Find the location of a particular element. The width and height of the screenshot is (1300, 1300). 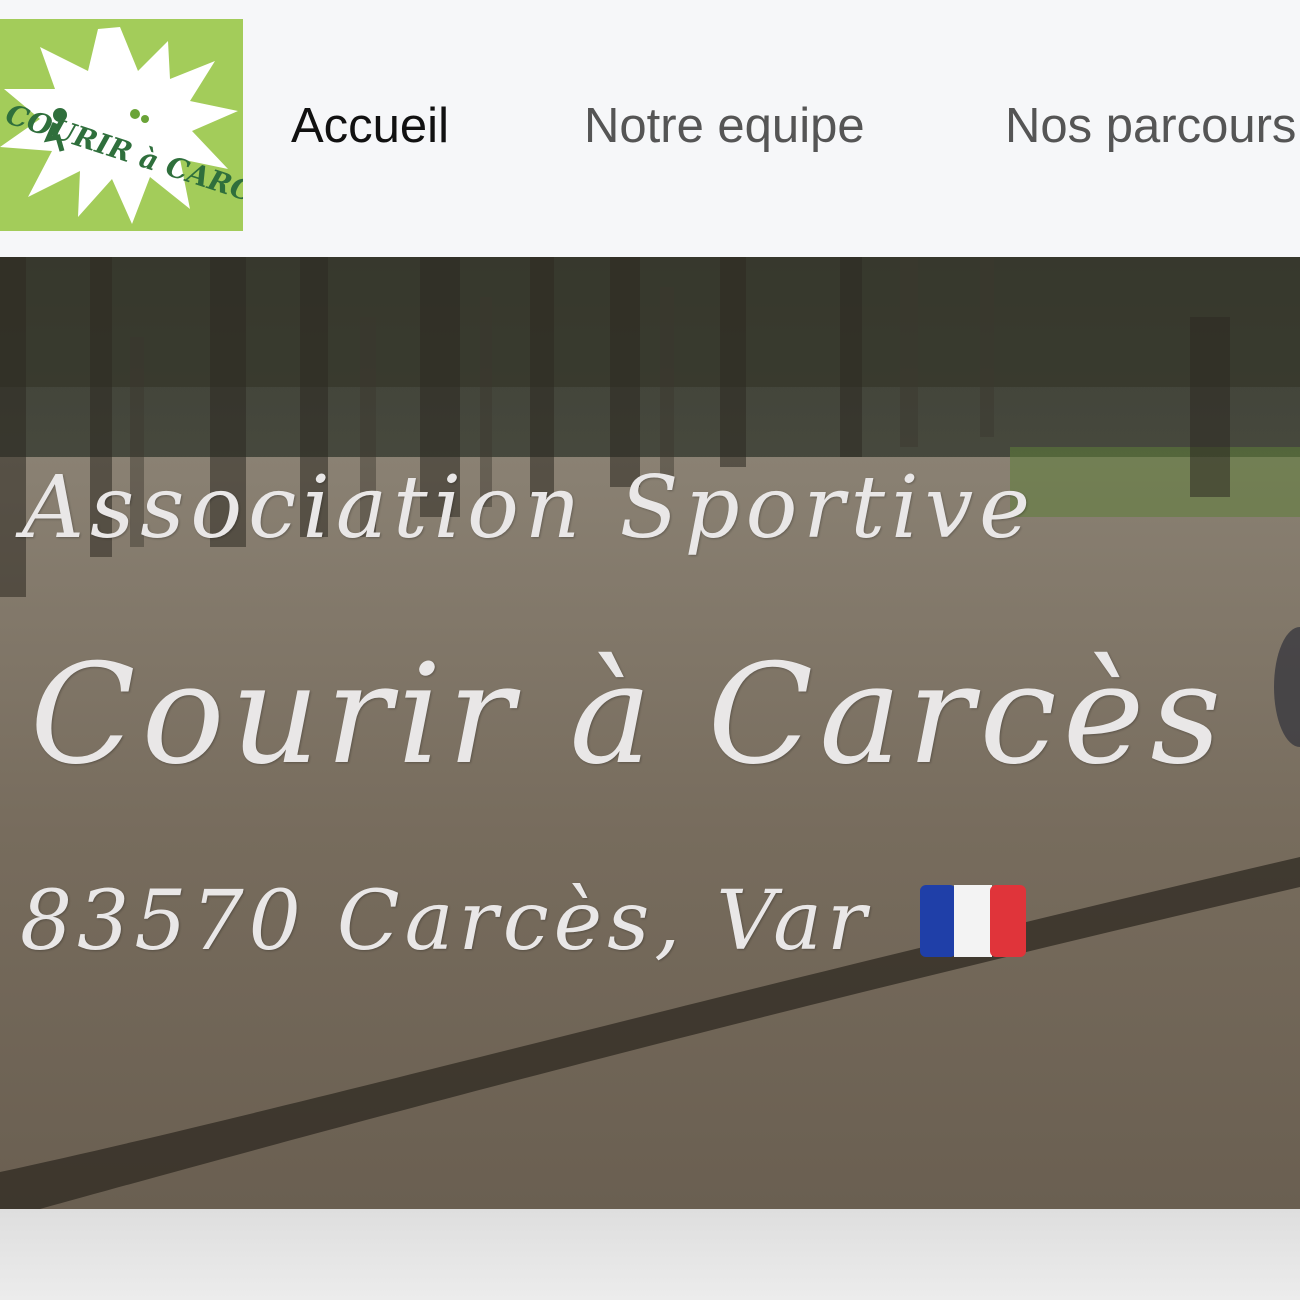

logo-starburst-icon: COURIR à CARCèS is located at coordinates (121, 125).